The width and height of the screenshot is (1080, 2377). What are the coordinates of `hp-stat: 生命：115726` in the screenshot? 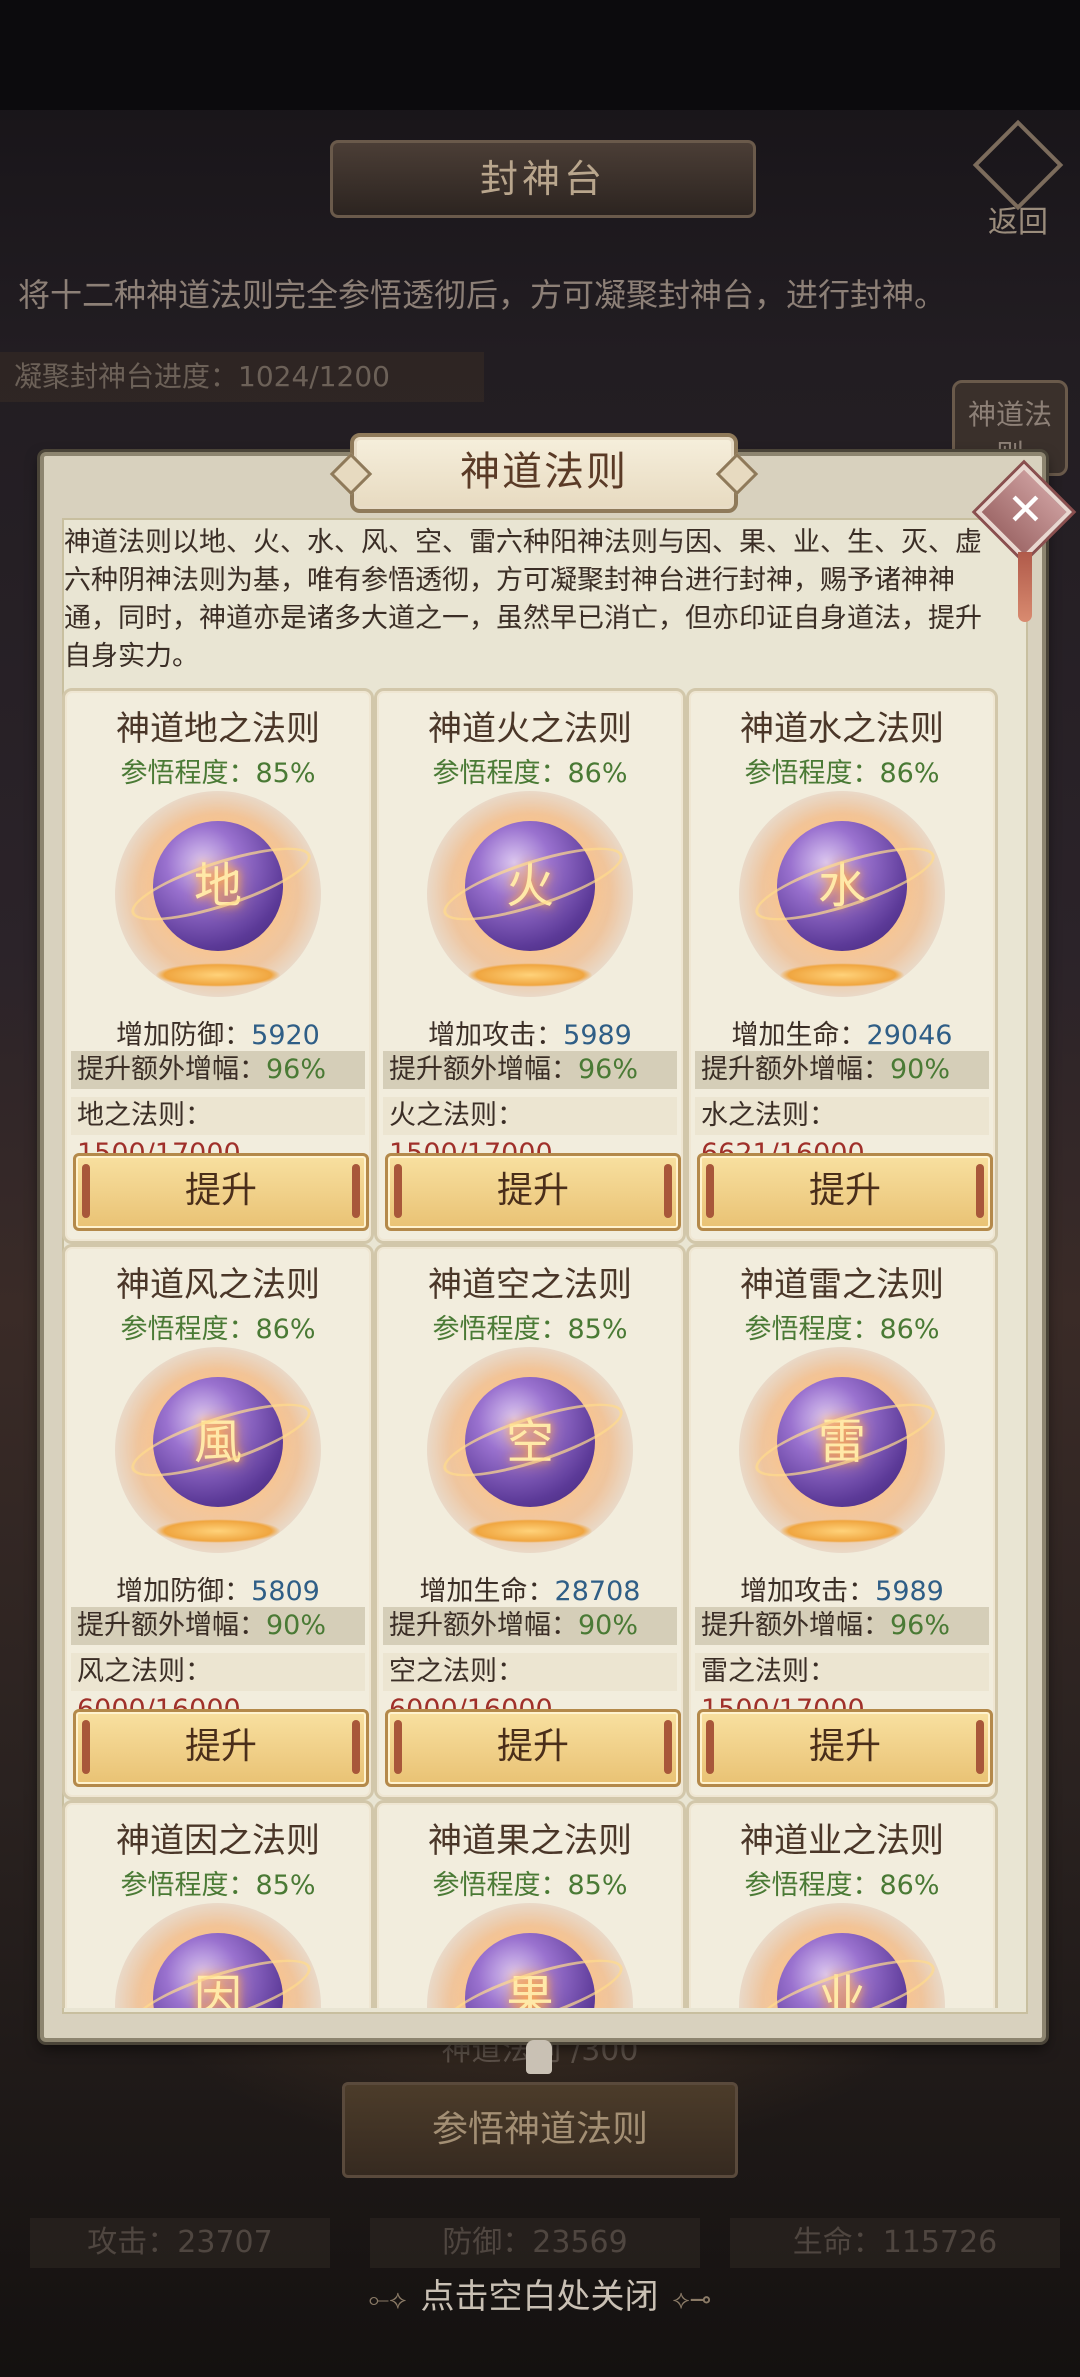 It's located at (895, 2243).